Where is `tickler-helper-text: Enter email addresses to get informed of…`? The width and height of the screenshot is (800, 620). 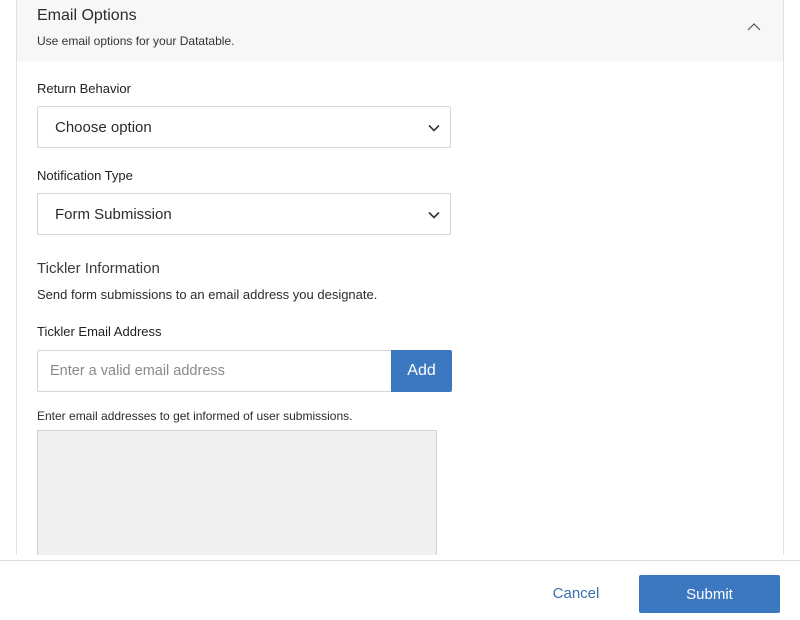 tickler-helper-text: Enter email addresses to get informed of… is located at coordinates (195, 416).